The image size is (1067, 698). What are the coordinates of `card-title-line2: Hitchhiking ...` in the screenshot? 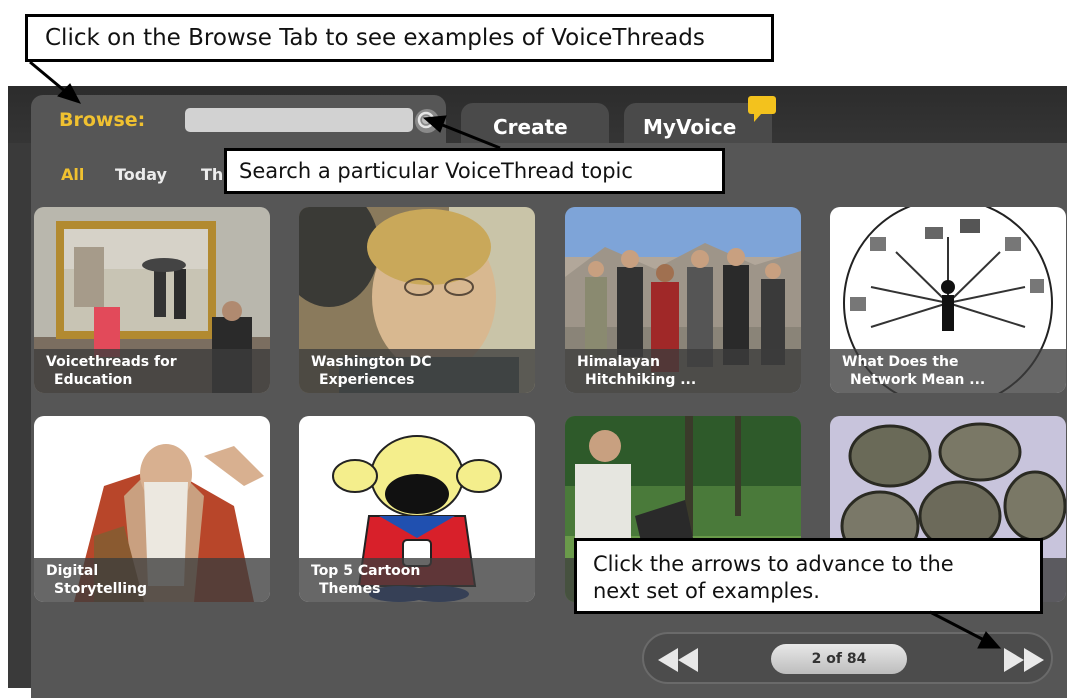 It's located at (641, 380).